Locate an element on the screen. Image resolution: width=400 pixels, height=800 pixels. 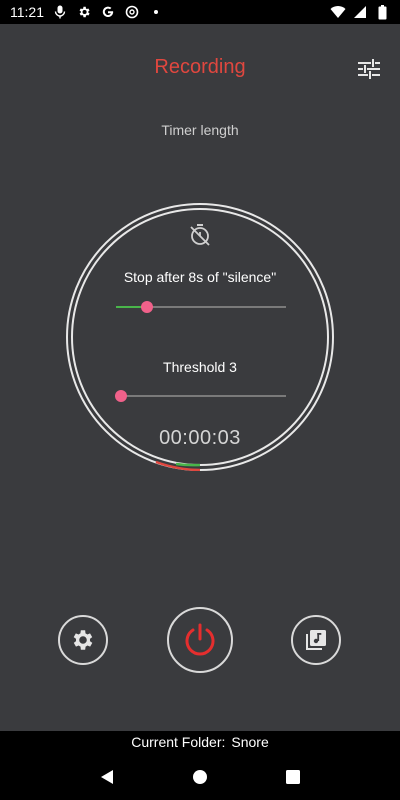
status-bar-left: 11:21 is located at coordinates (87, 12).